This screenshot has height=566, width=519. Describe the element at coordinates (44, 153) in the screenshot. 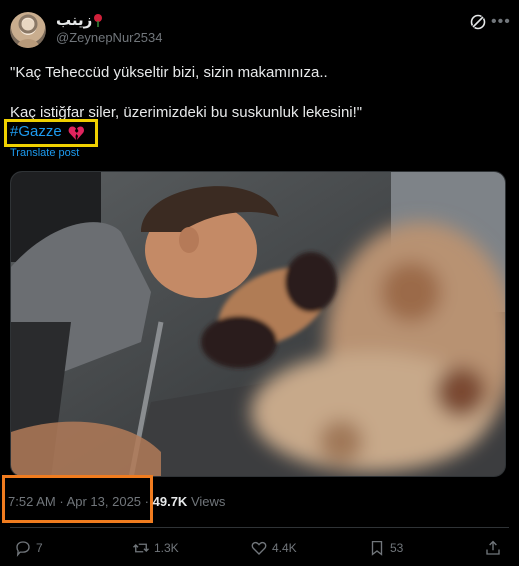

I see `translate-post-link: Translate post` at that location.